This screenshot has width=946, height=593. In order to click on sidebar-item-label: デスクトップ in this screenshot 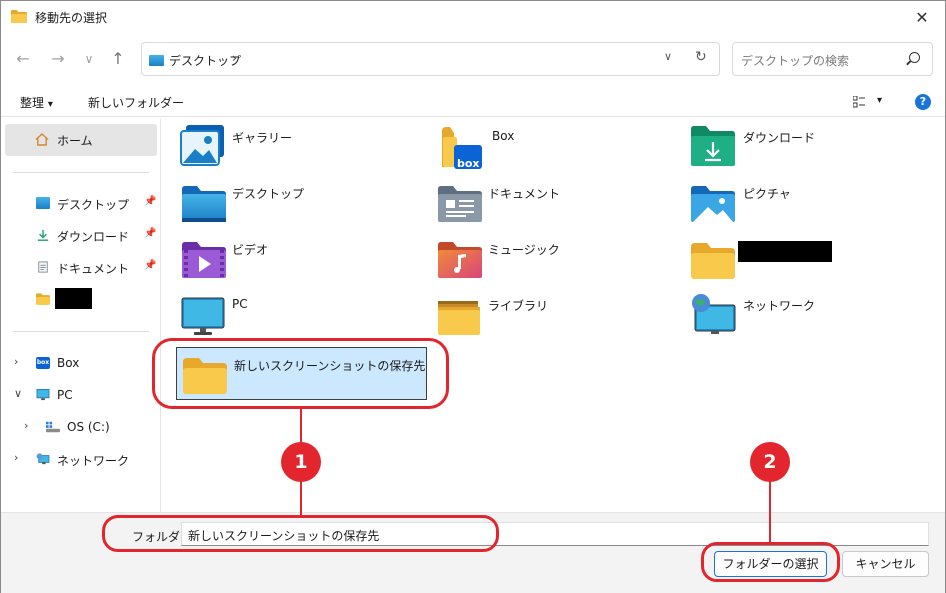, I will do `click(93, 205)`.